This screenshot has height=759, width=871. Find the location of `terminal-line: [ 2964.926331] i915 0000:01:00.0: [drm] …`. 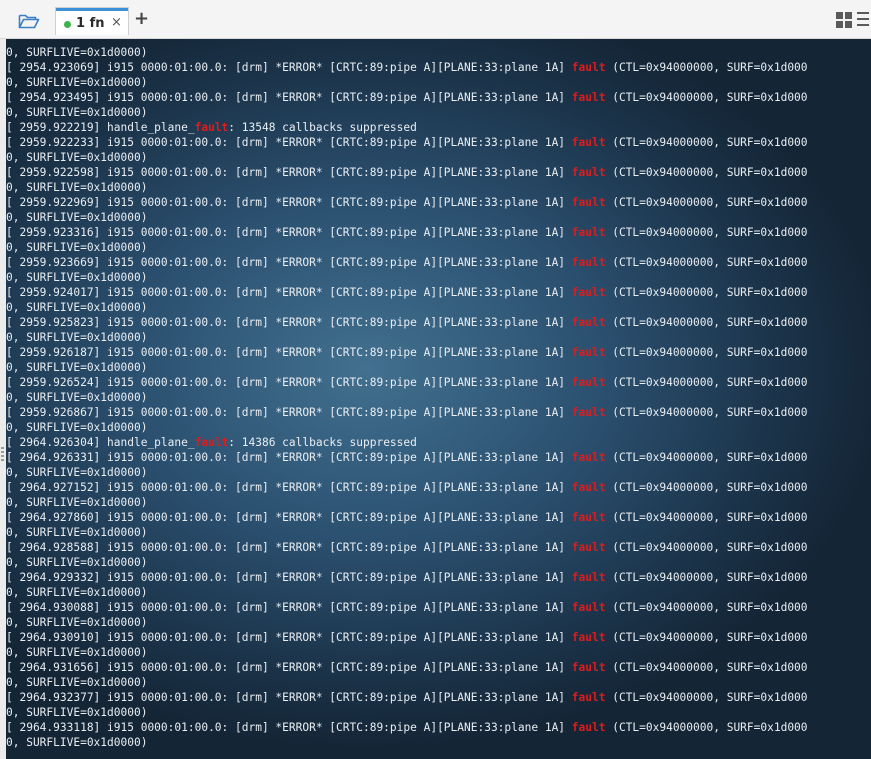

terminal-line: [ 2964.926331] i915 0000:01:00.0: [drm] … is located at coordinates (438, 457).